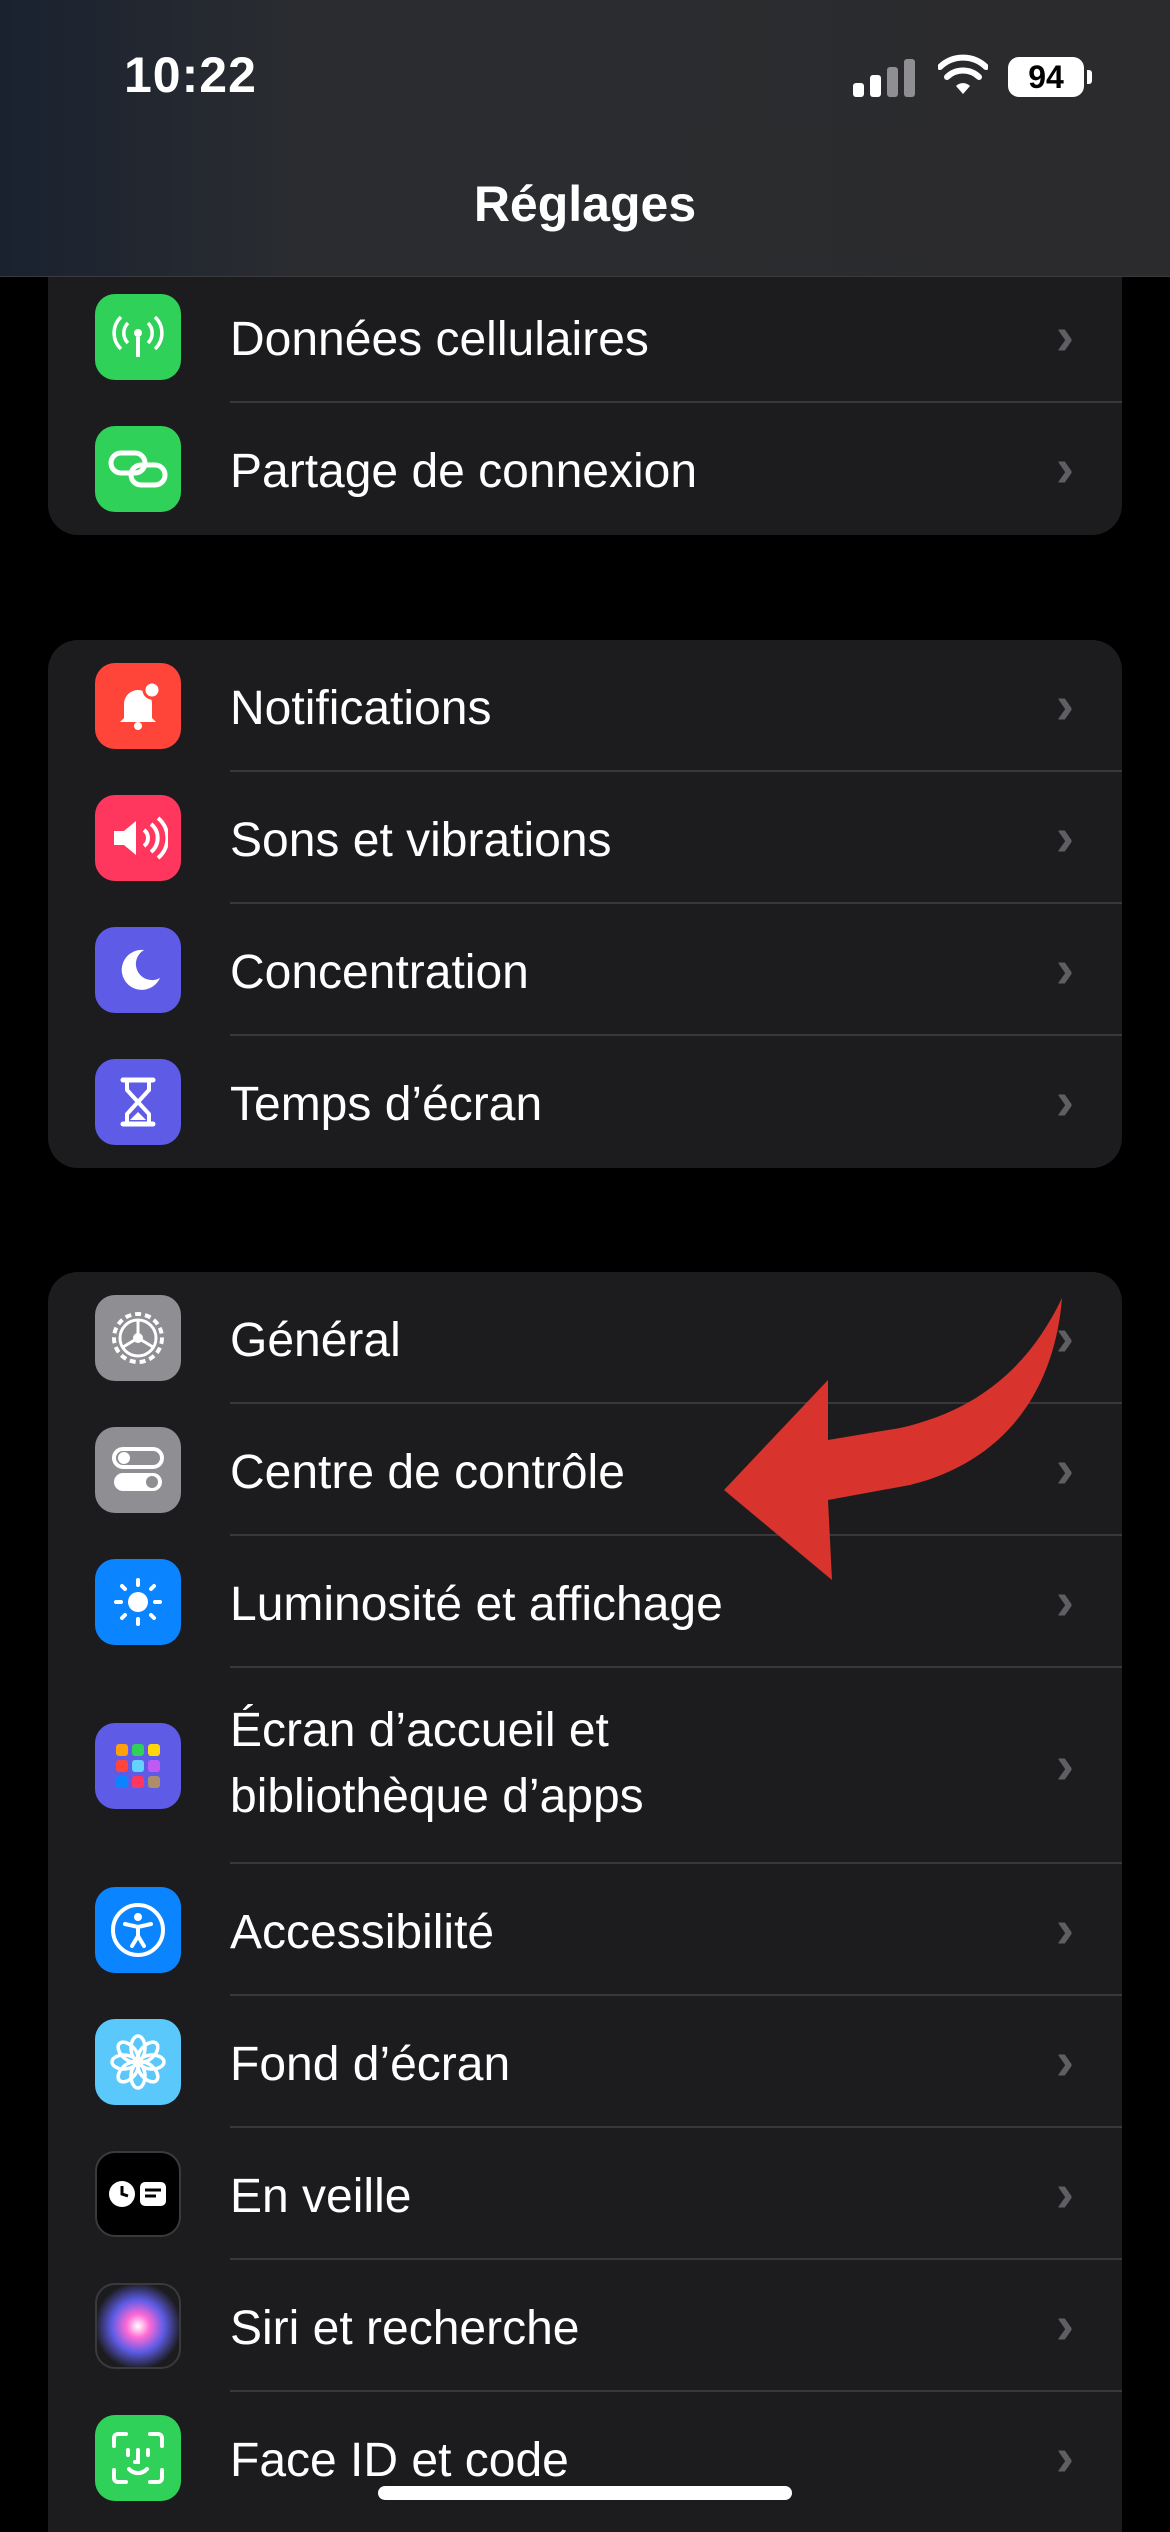  What do you see at coordinates (138, 2194) in the screenshot?
I see `standby-icon` at bounding box center [138, 2194].